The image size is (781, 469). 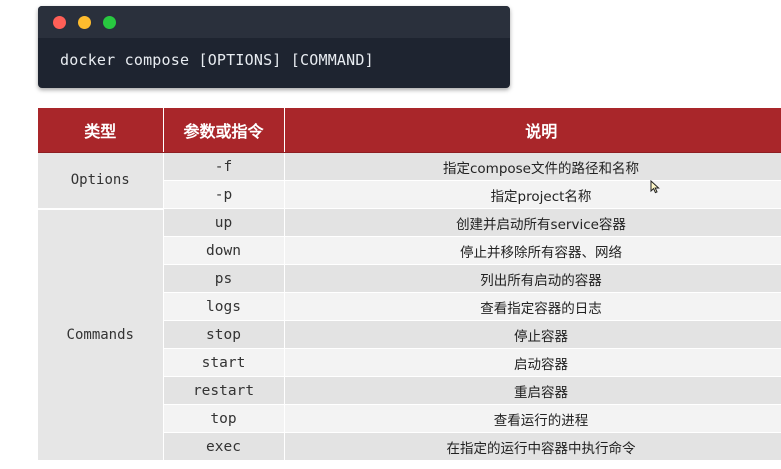 I want to click on header-type: 类型, so click(x=101, y=130).